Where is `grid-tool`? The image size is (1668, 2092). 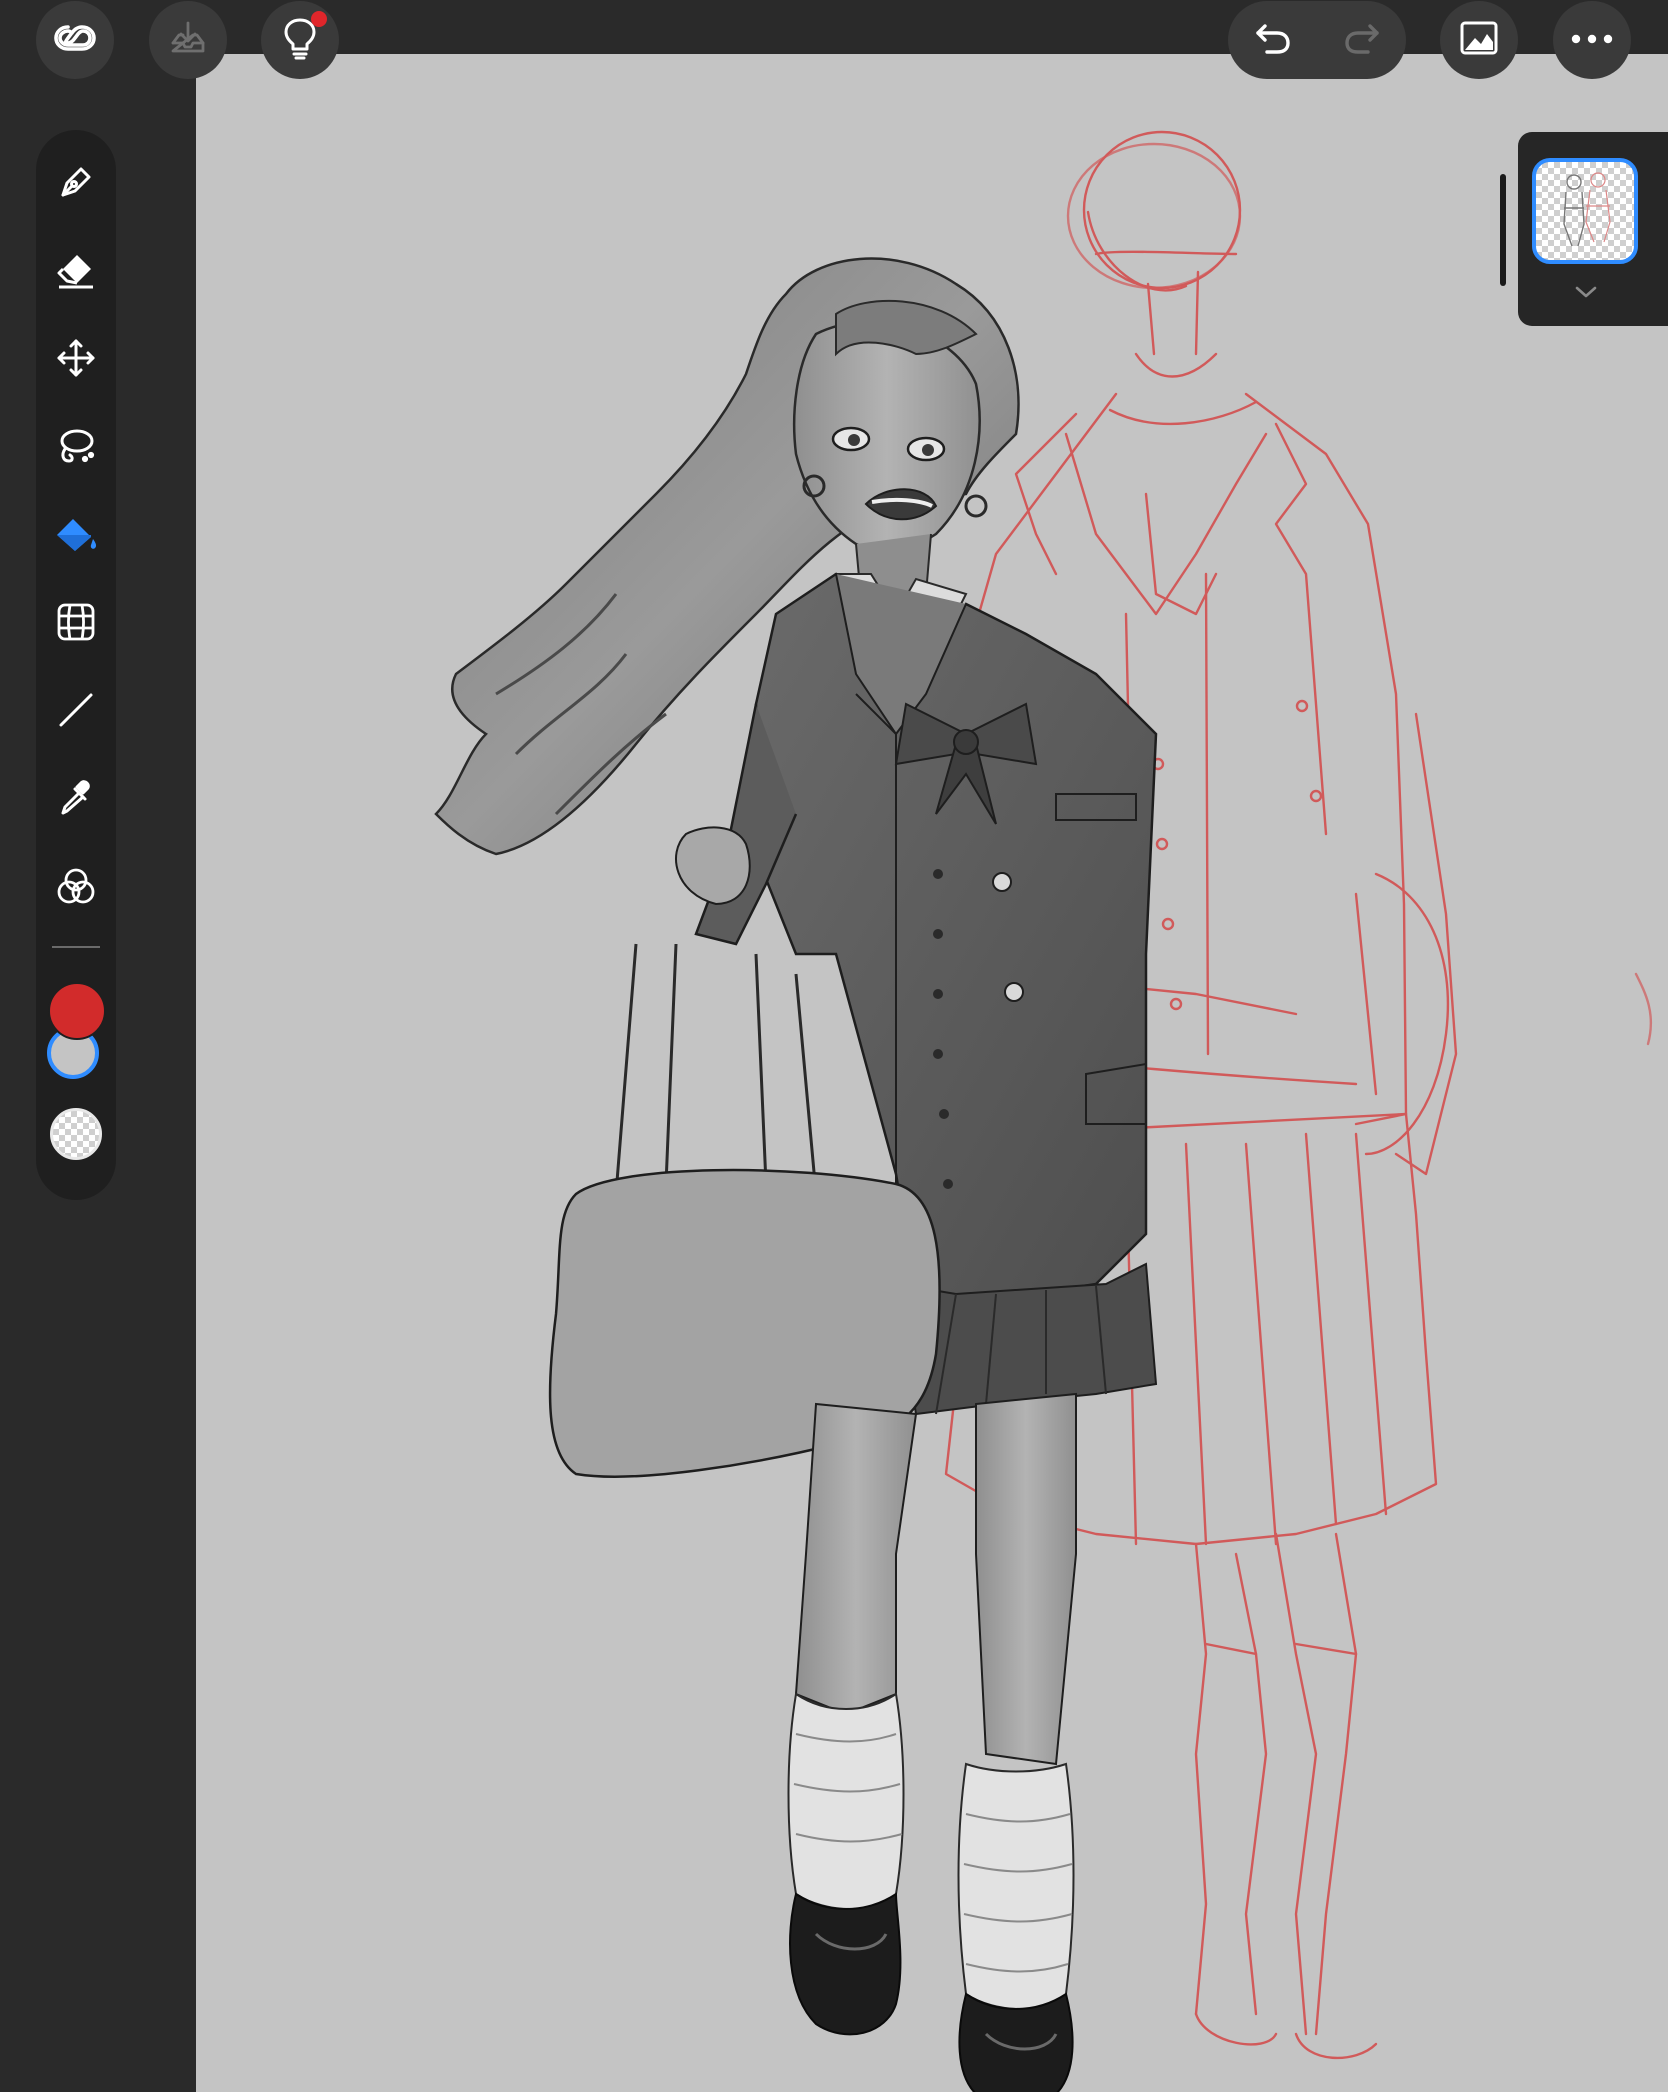 grid-tool is located at coordinates (76, 624).